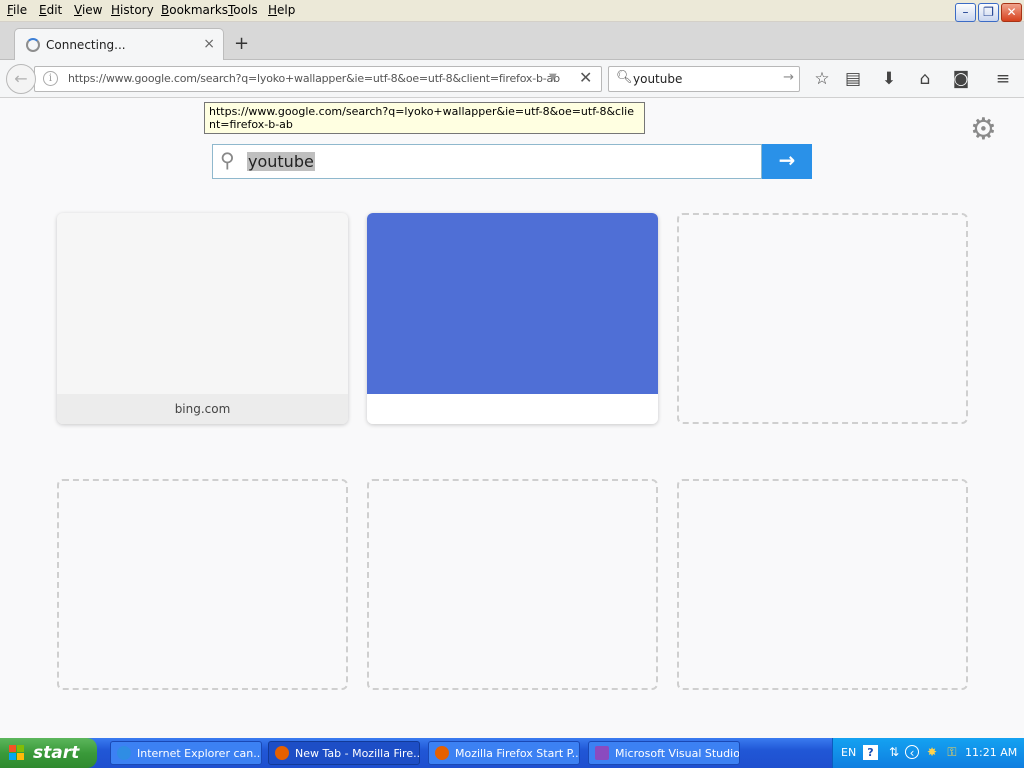 The image size is (1024, 768). What do you see at coordinates (853, 79) in the screenshot?
I see `reading-list-icon: ▤` at bounding box center [853, 79].